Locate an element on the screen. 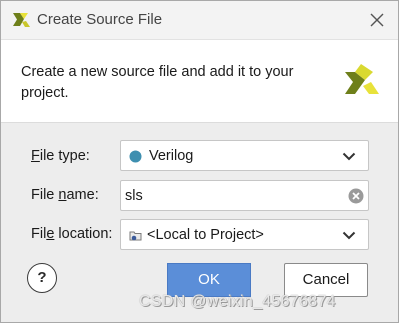 The image size is (399, 323). verilog-dot-icon is located at coordinates (135, 156).